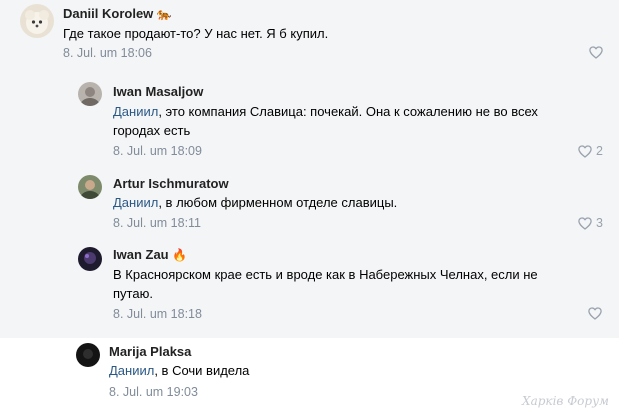  What do you see at coordinates (90, 94) in the screenshot?
I see `avatar-iwan-masaljow` at bounding box center [90, 94].